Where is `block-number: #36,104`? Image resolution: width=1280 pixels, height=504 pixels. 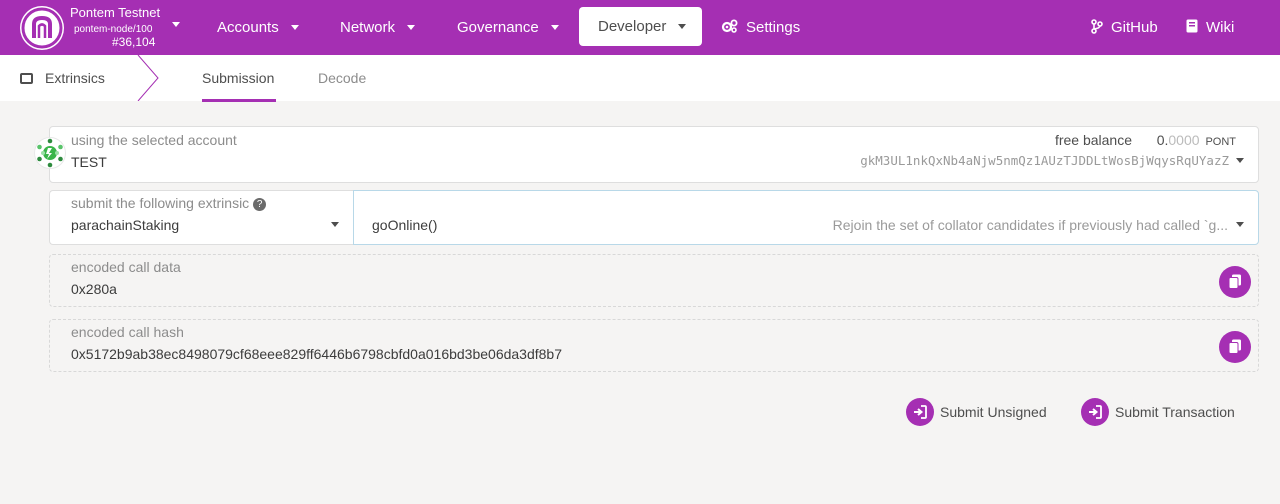 block-number: #36,104 is located at coordinates (134, 42).